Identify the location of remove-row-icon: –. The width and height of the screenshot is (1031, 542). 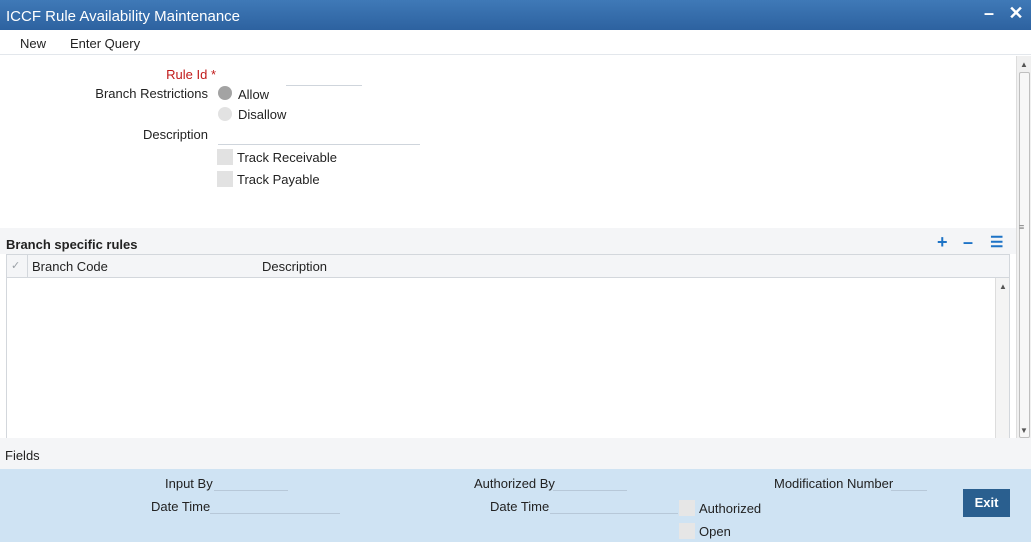
(968, 242).